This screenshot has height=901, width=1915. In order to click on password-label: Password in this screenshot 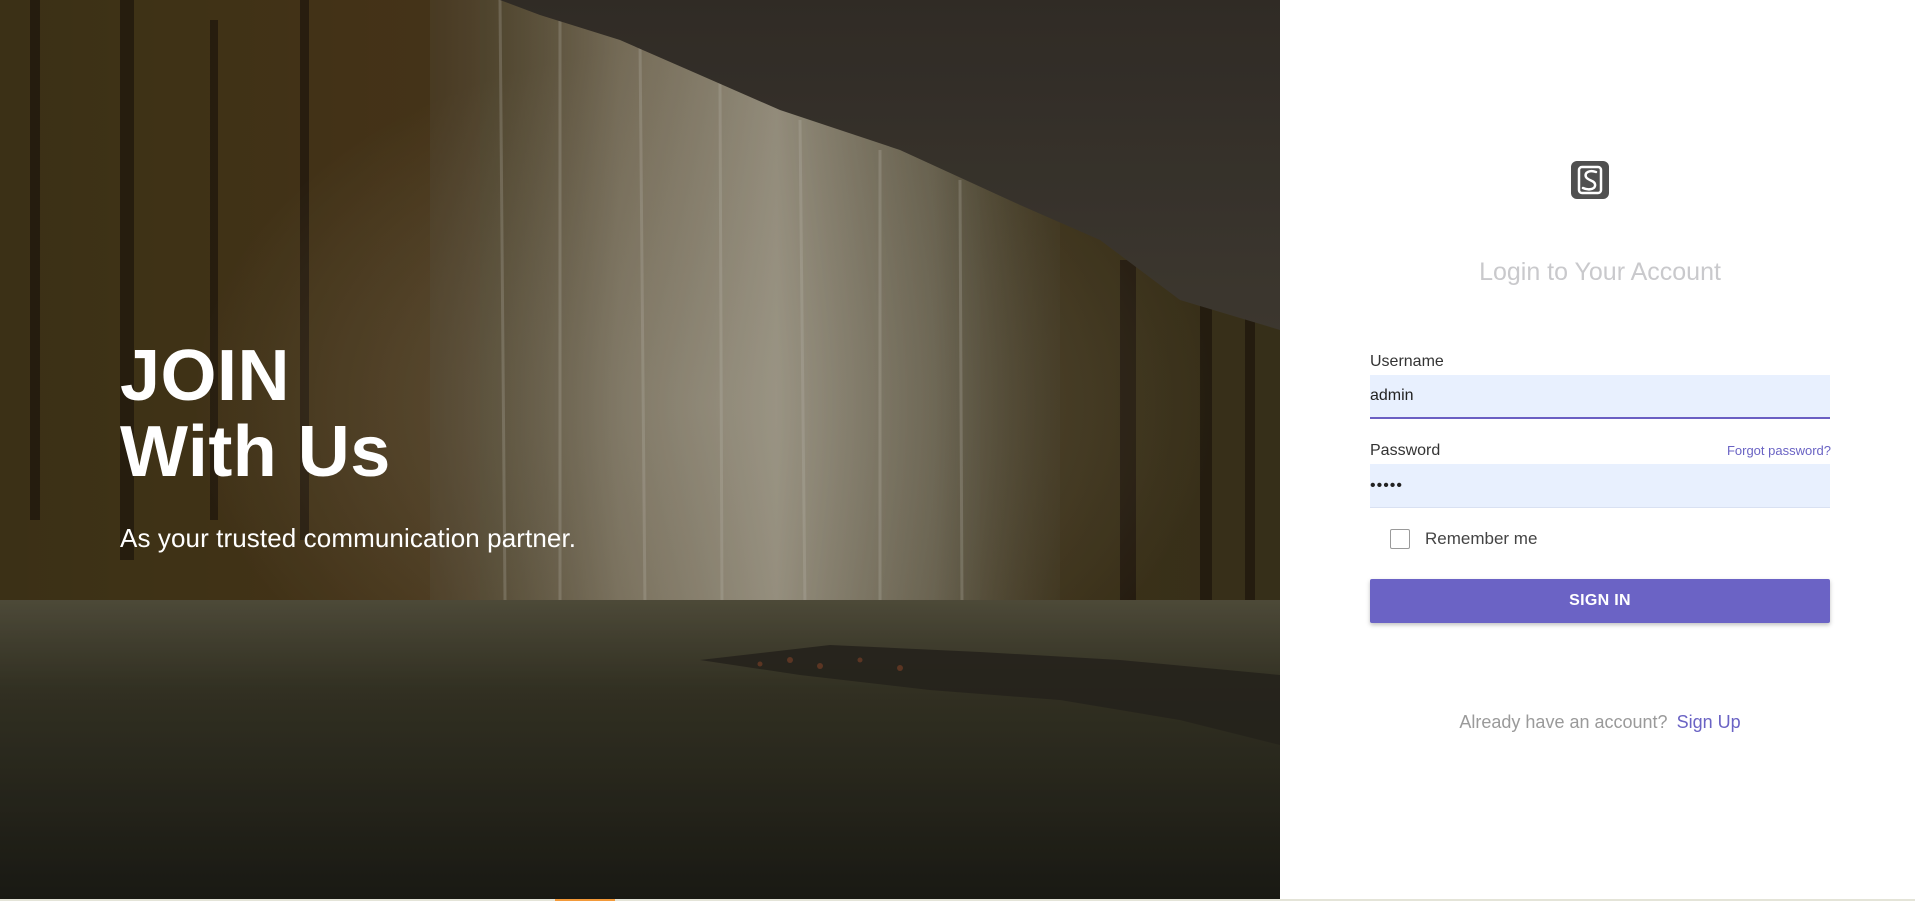, I will do `click(1405, 450)`.